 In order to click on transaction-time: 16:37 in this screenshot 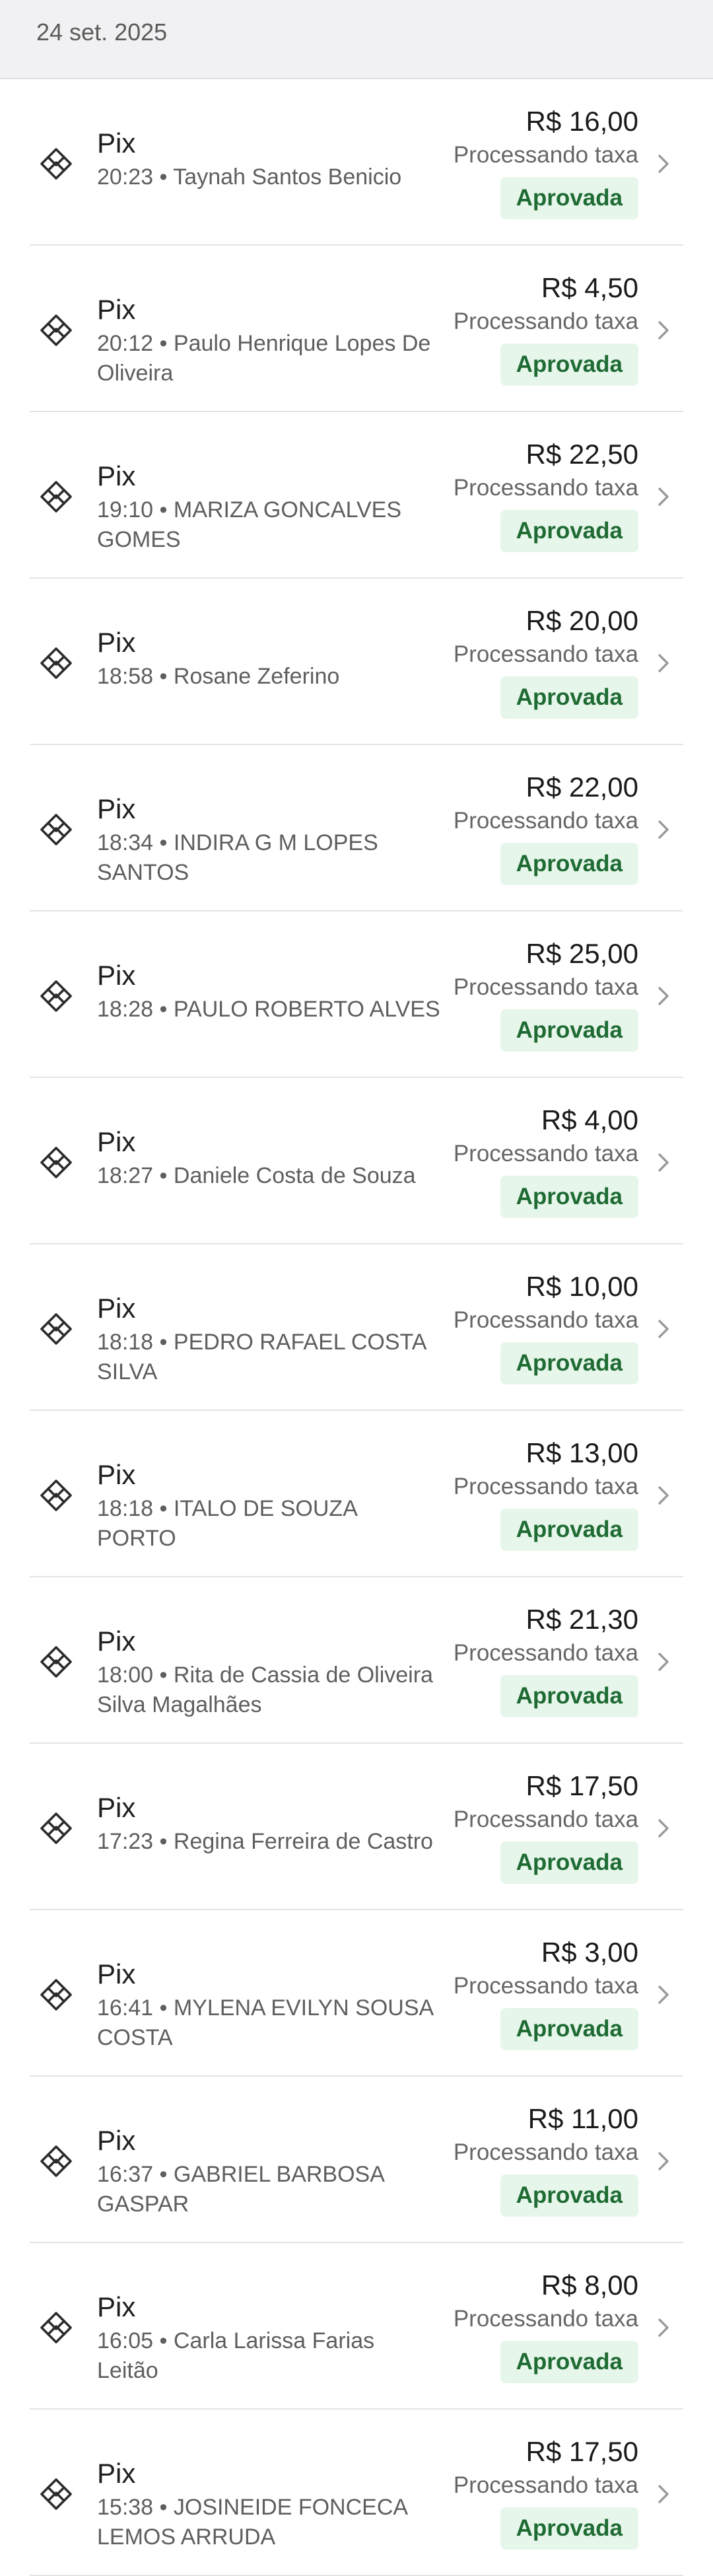, I will do `click(125, 2175)`.